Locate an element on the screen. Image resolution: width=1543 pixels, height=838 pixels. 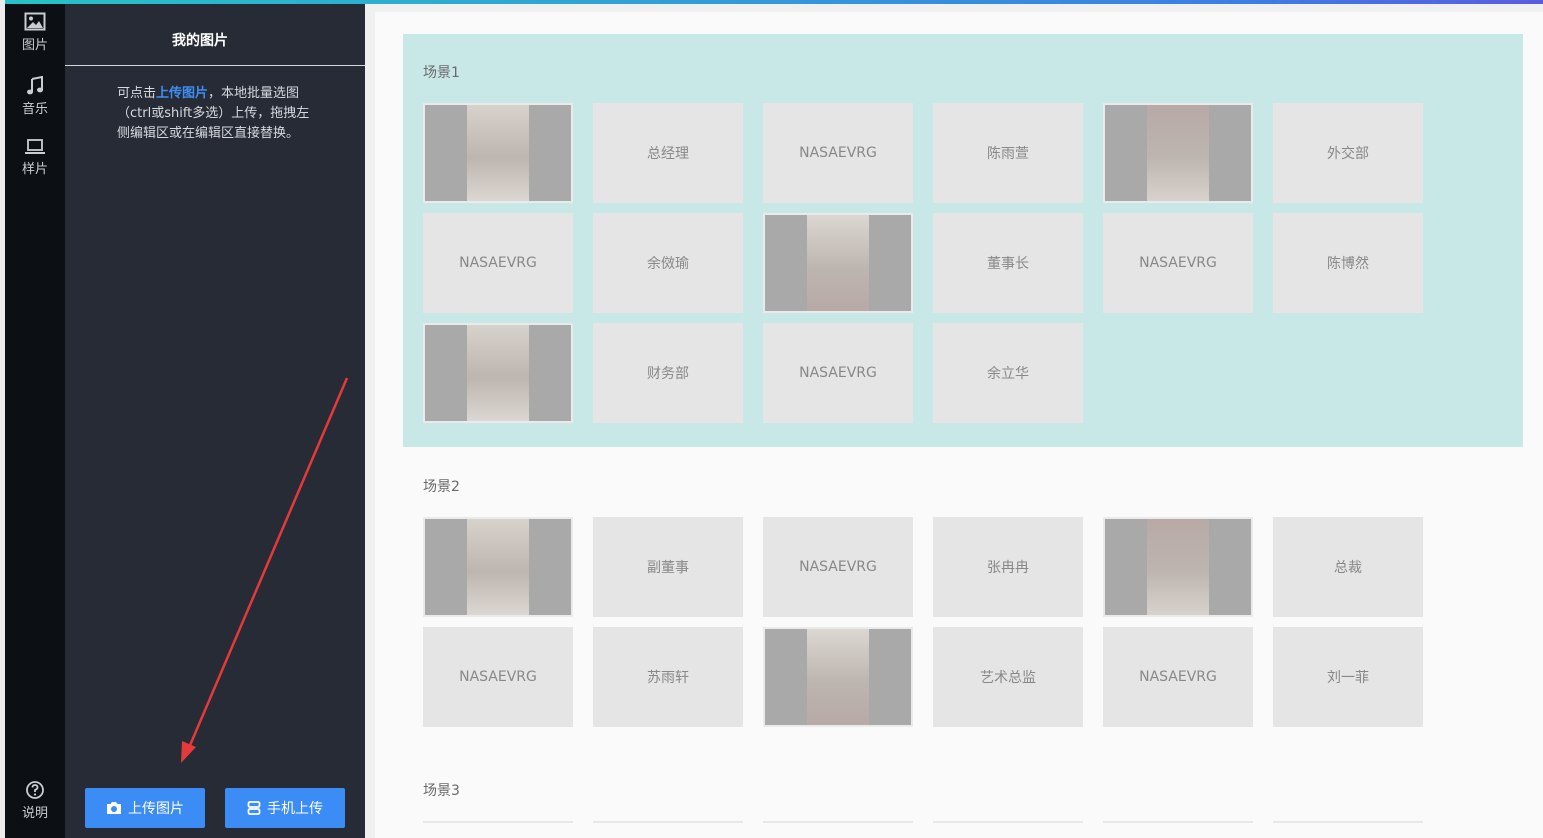
upload-image-button: 上传图片 is located at coordinates (145, 808).